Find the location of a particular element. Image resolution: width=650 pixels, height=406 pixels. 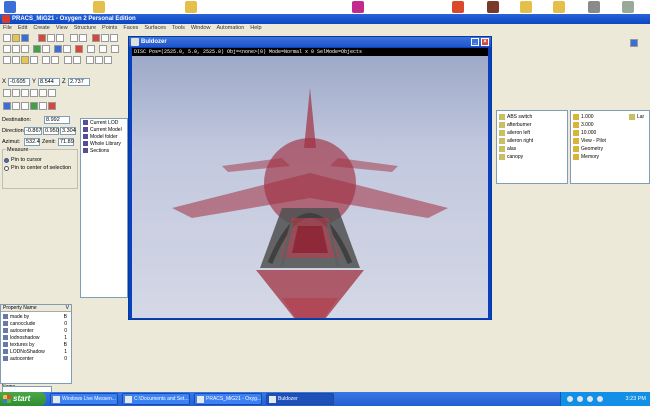

menu-faces: Faces is located at coordinates (130, 28).